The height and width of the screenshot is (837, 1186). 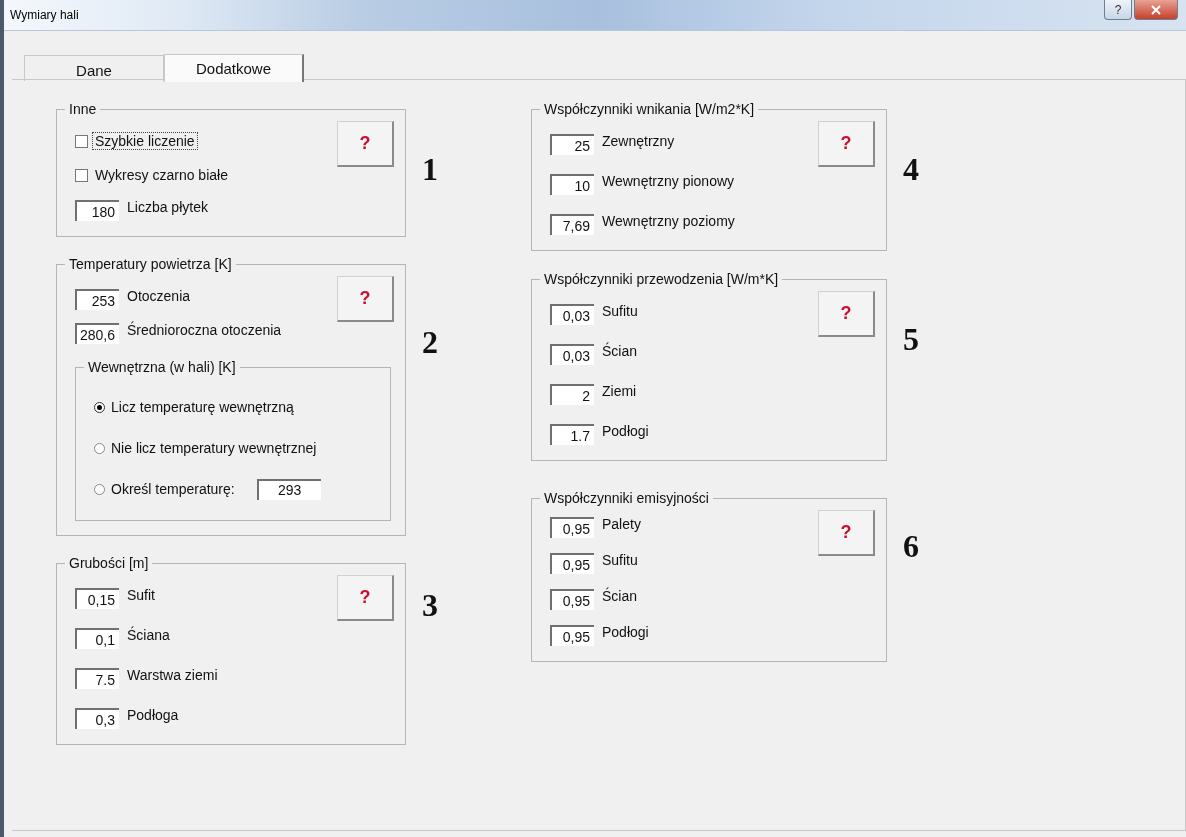 I want to click on input-field: 280,6, so click(x=97, y=333).